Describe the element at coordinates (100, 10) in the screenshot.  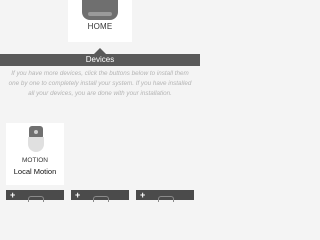
I see `home-hub-icon` at that location.